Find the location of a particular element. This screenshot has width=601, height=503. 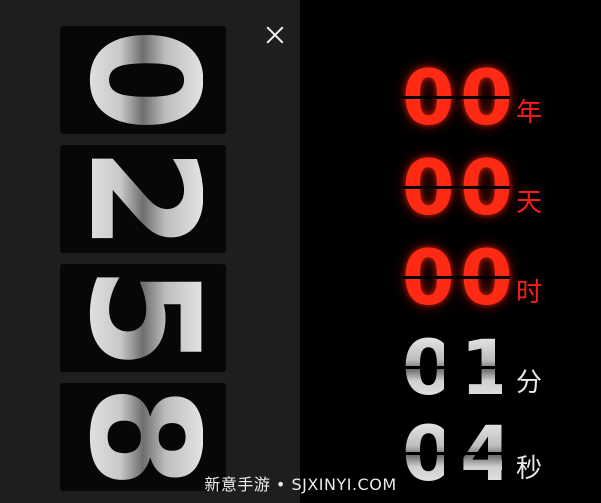

flip-digit: 5 is located at coordinates (143, 318).